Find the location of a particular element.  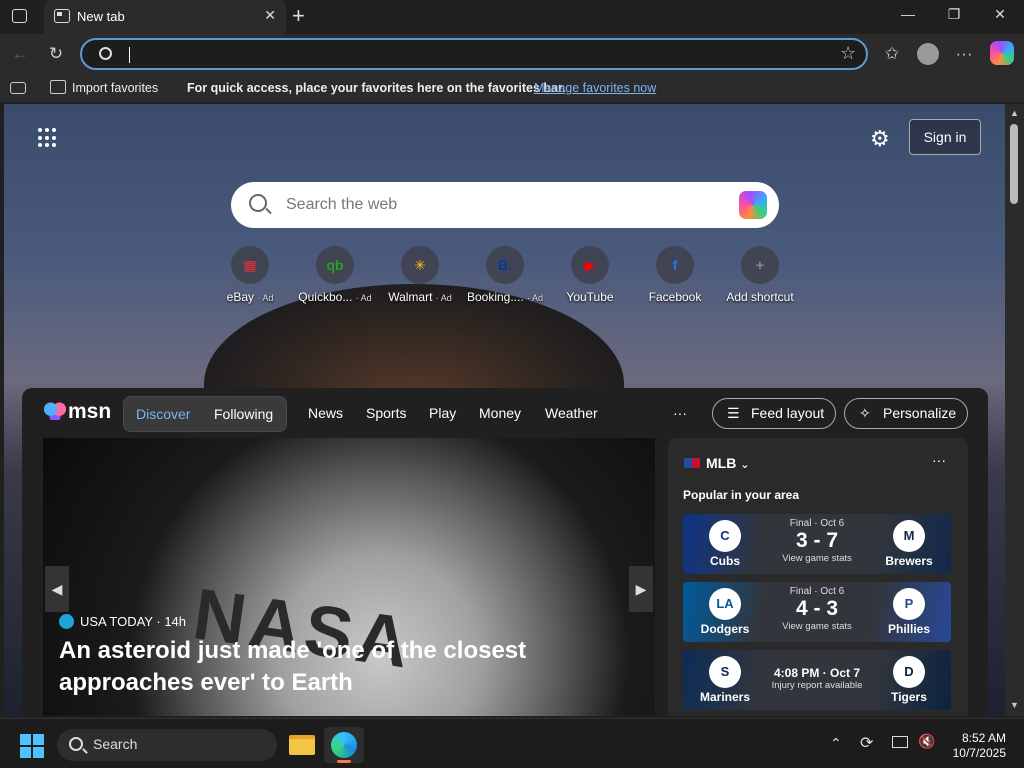

start-windows-icon is located at coordinates (32, 746).